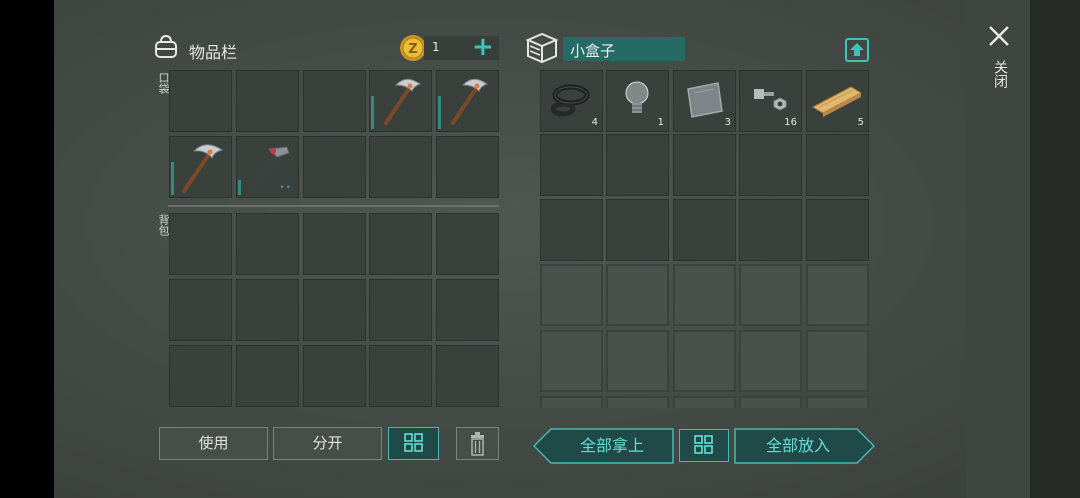  What do you see at coordinates (267, 167) in the screenshot?
I see `pocket-slot-hammer: ••` at bounding box center [267, 167].